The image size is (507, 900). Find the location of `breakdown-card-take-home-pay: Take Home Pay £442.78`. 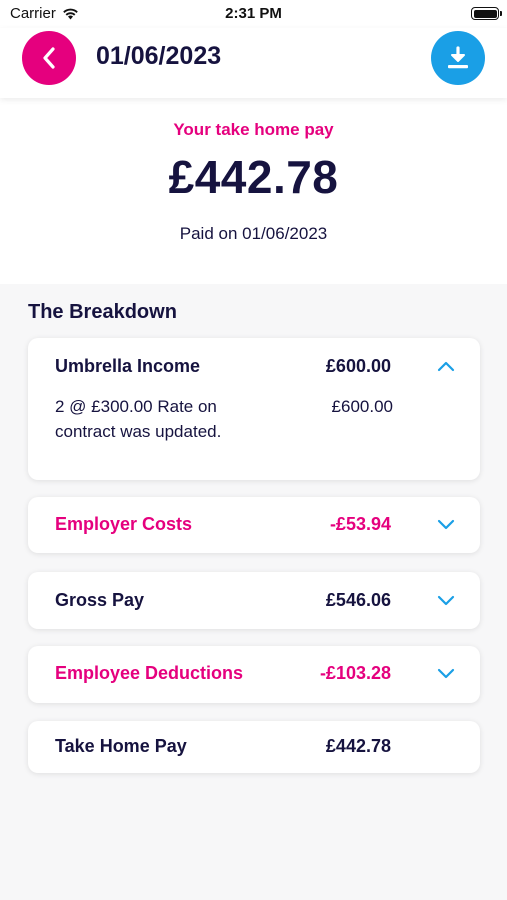

breakdown-card-take-home-pay: Take Home Pay £442.78 is located at coordinates (254, 747).